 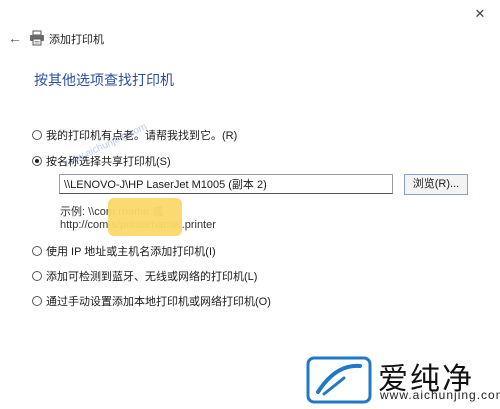 I want to click on radio-not-listed, so click(x=37, y=135).